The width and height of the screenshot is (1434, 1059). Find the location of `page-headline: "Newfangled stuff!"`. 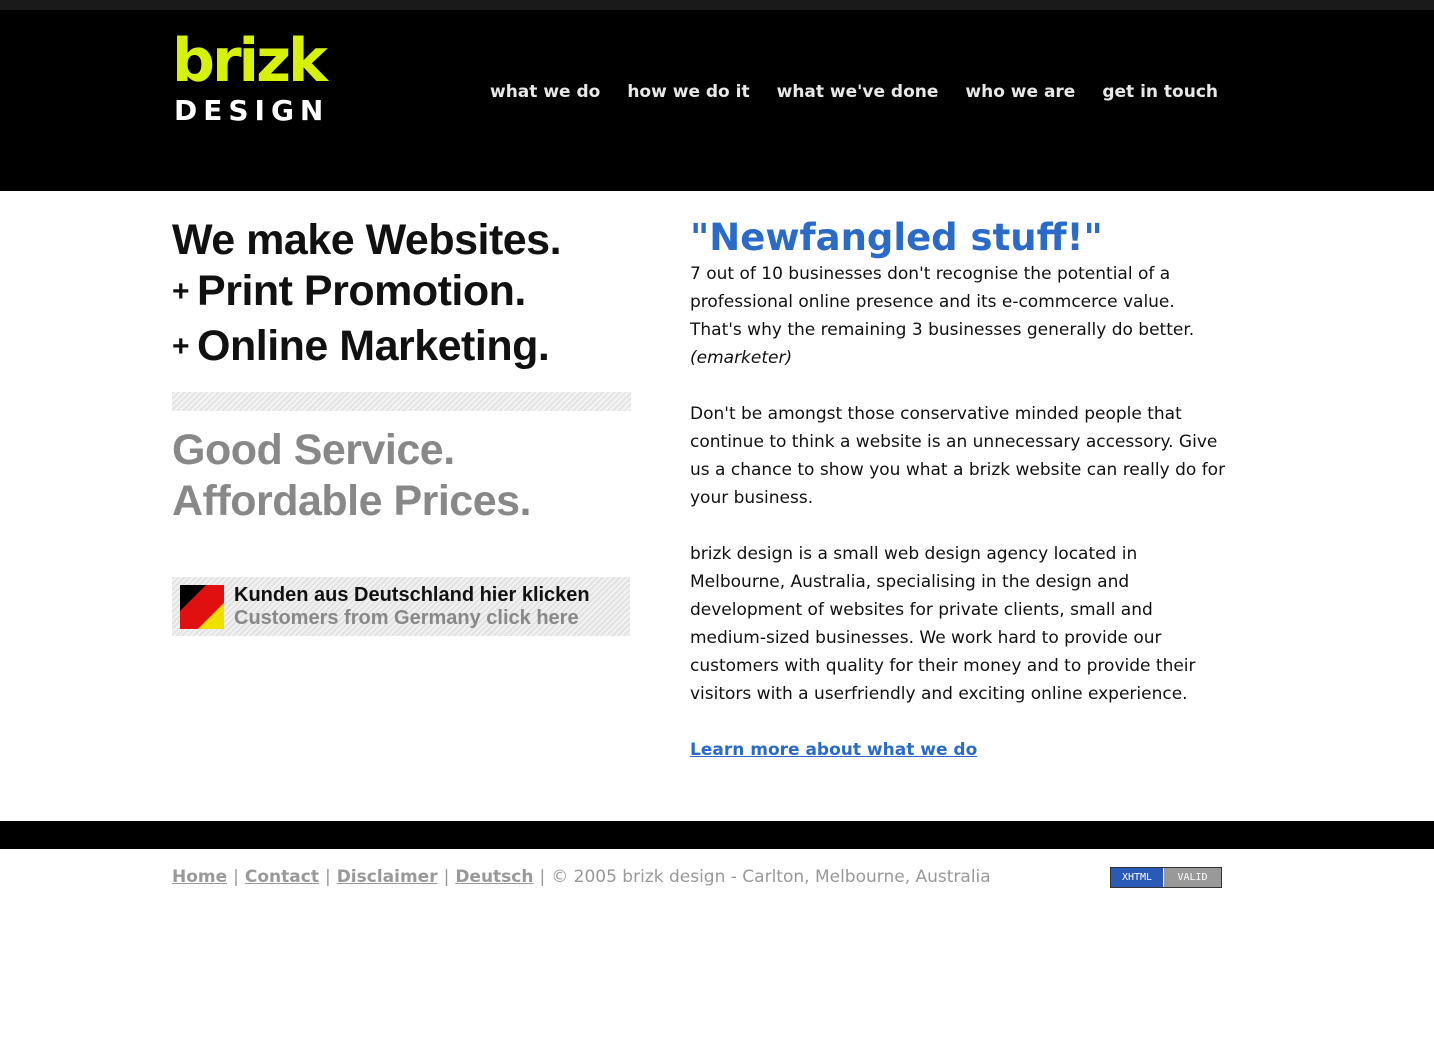

page-headline: "Newfangled stuff!" is located at coordinates (896, 237).